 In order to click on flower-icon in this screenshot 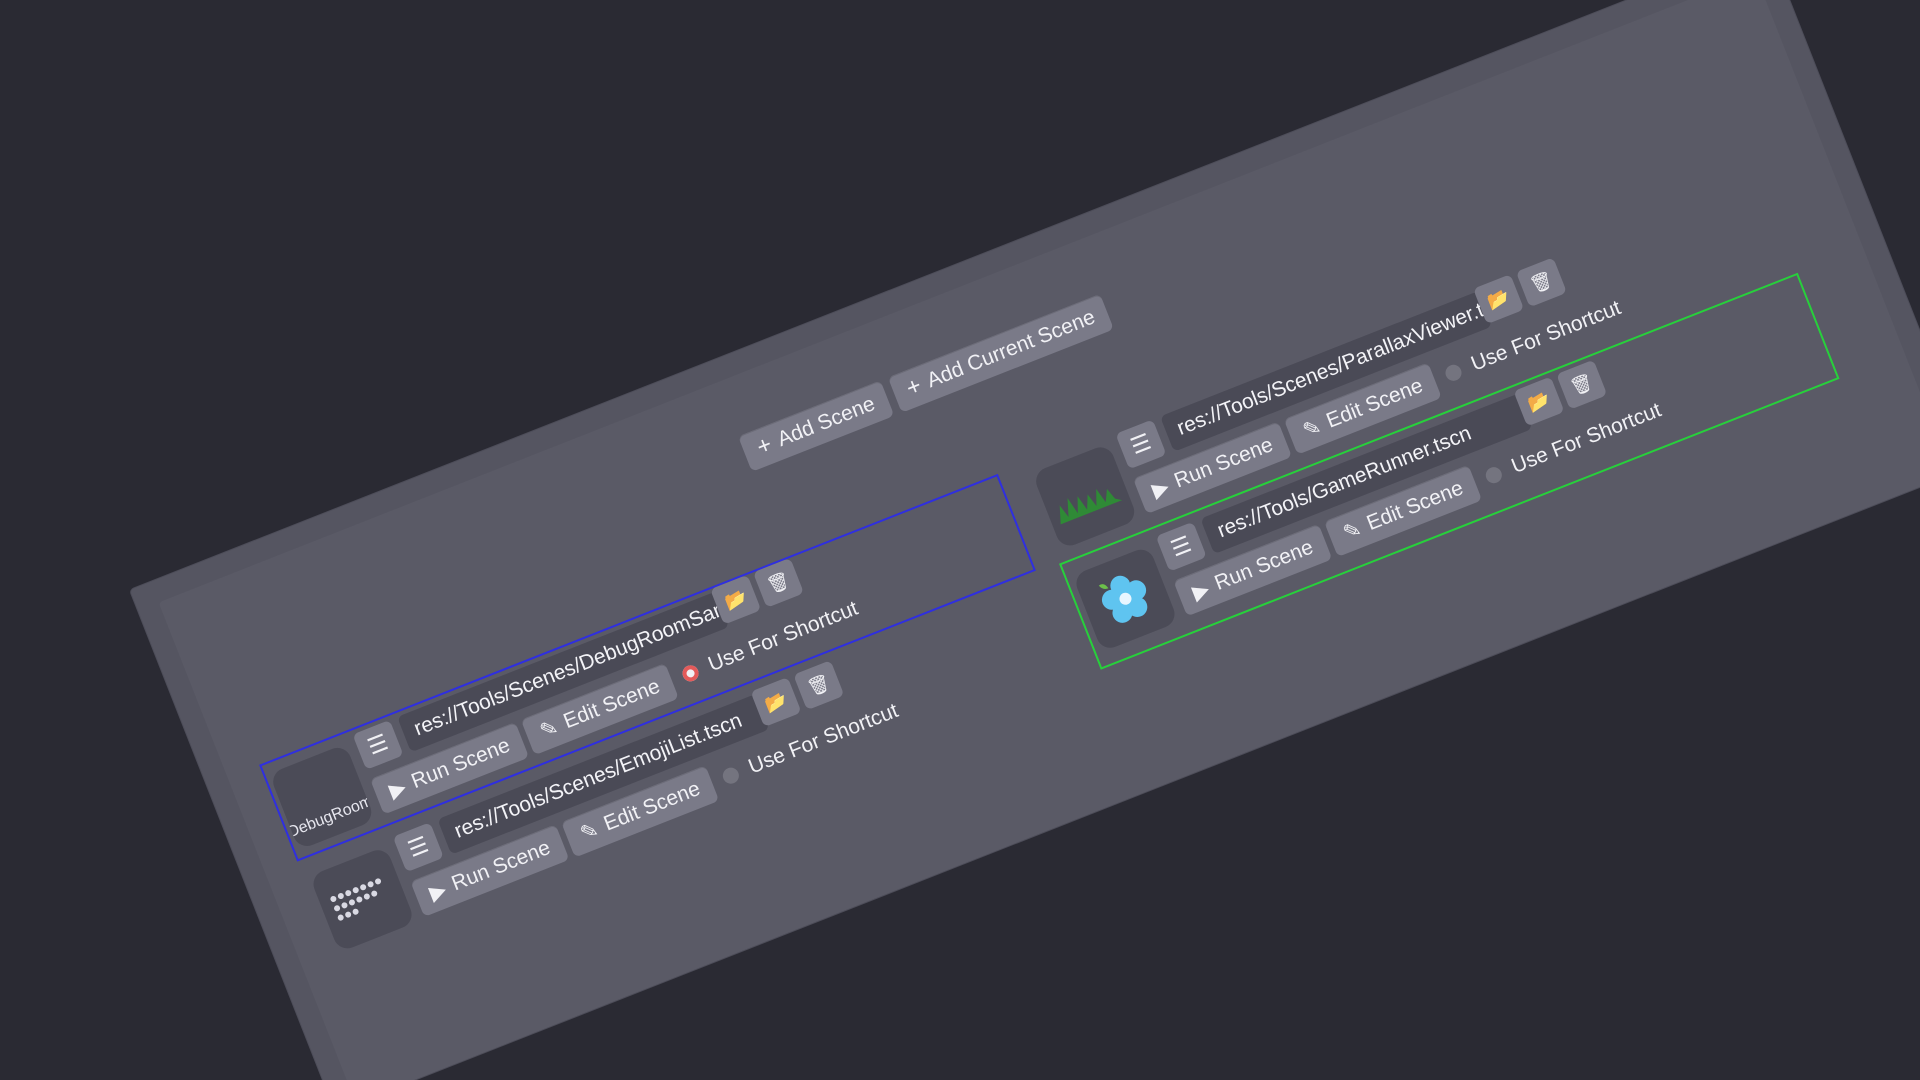, I will do `click(1123, 599)`.